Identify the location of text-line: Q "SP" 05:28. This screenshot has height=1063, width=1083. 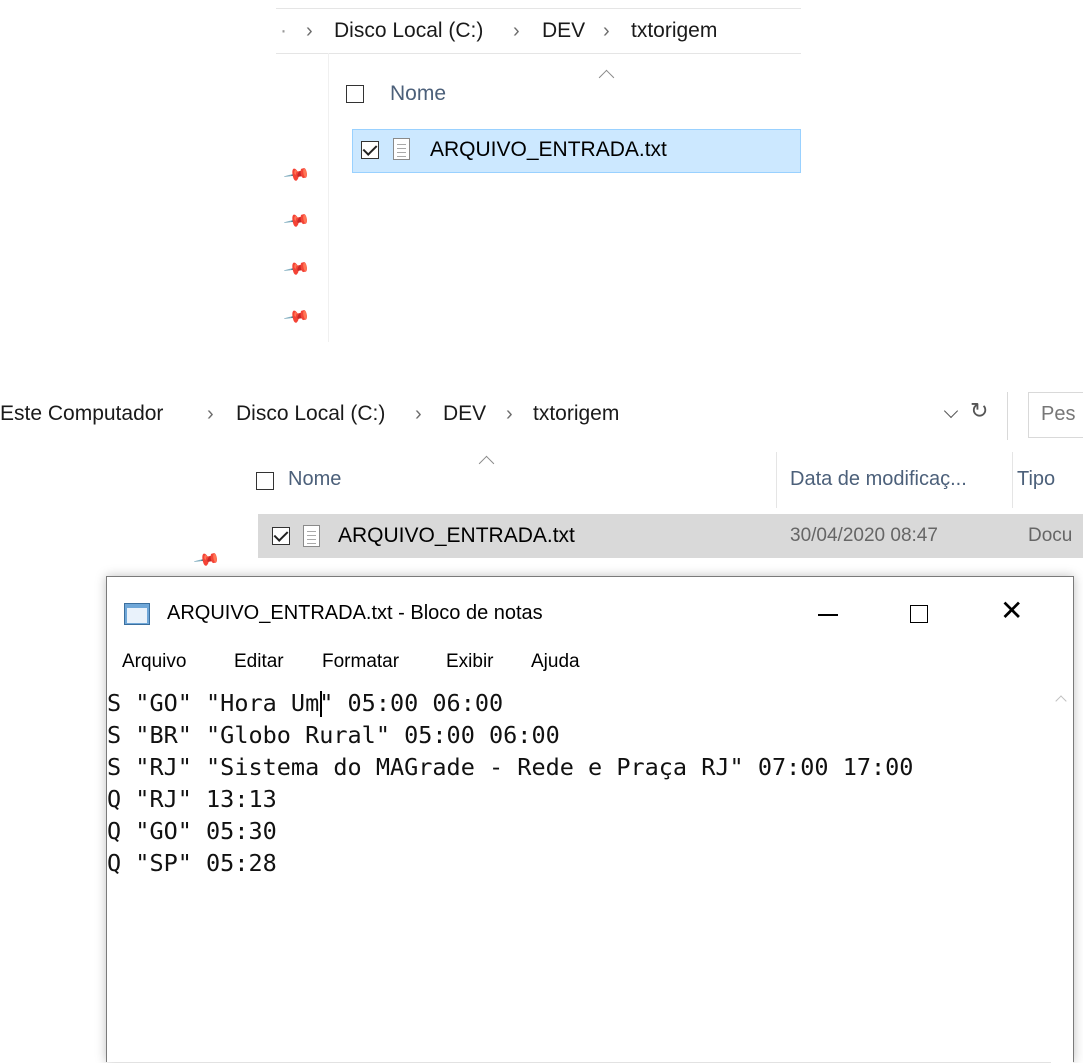
(192, 863).